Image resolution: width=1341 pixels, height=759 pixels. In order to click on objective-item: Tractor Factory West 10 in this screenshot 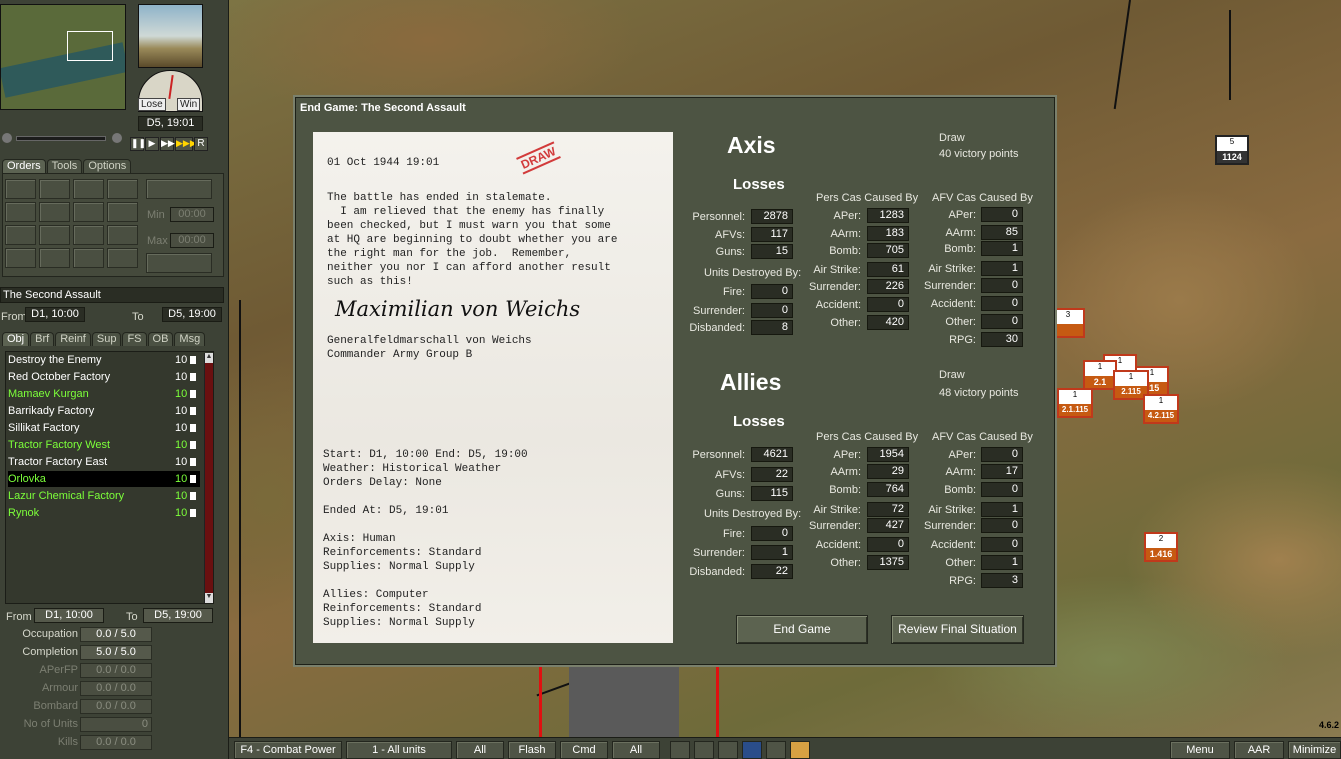, I will do `click(104, 445)`.